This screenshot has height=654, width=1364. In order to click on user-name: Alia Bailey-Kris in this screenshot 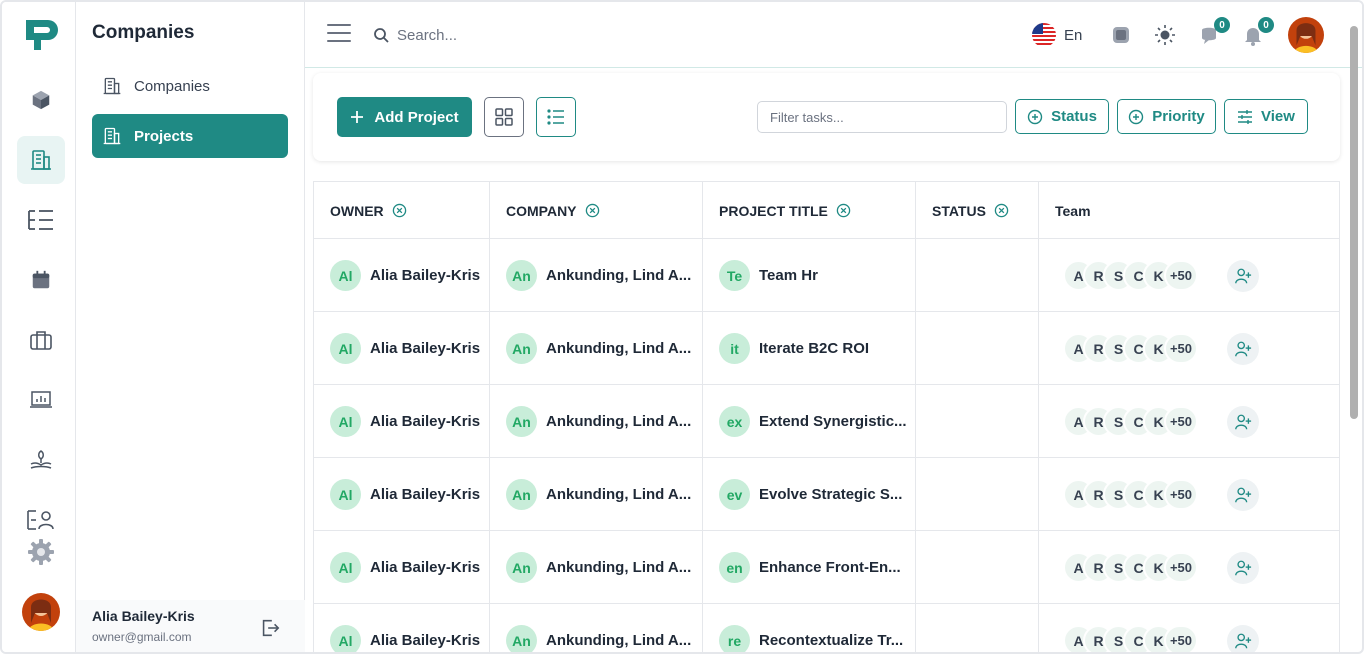, I will do `click(143, 616)`.